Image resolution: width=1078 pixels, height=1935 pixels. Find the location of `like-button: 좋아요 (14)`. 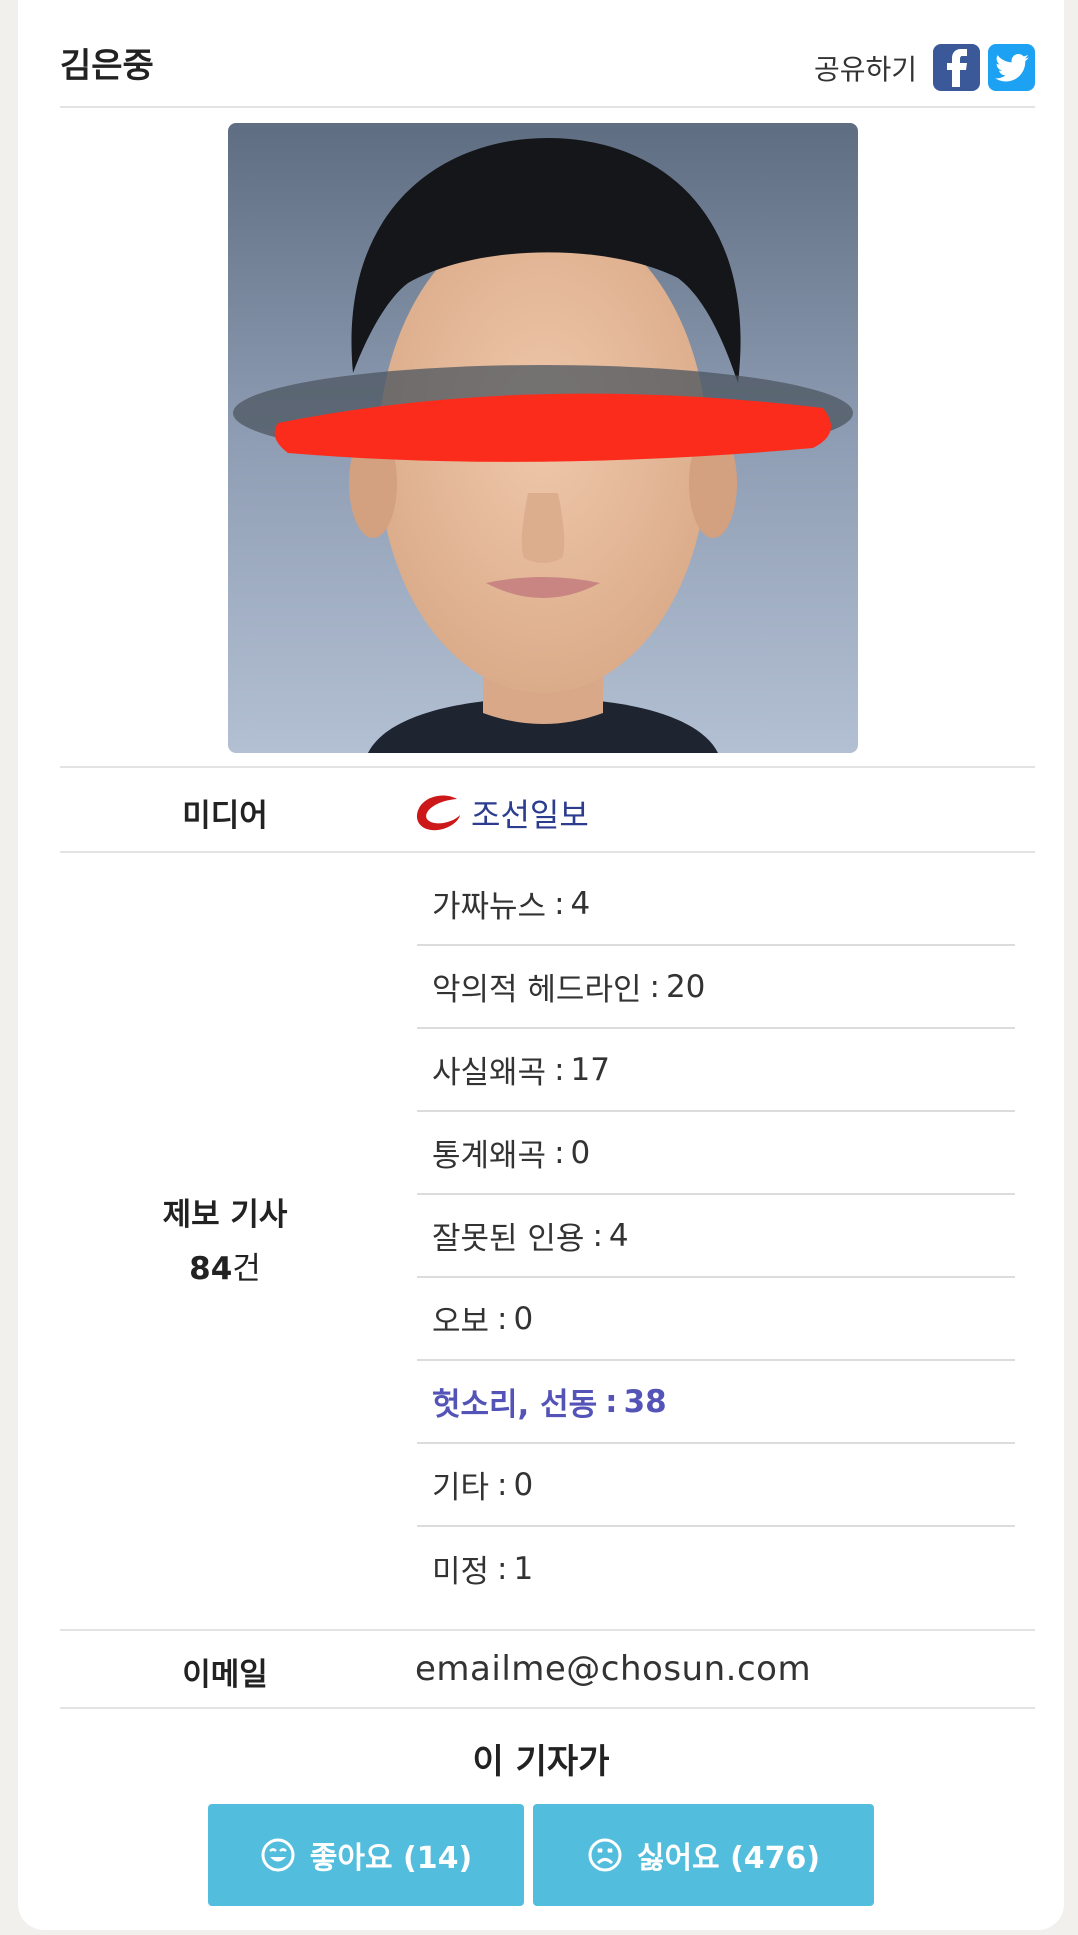

like-button: 좋아요 (14) is located at coordinates (366, 1855).